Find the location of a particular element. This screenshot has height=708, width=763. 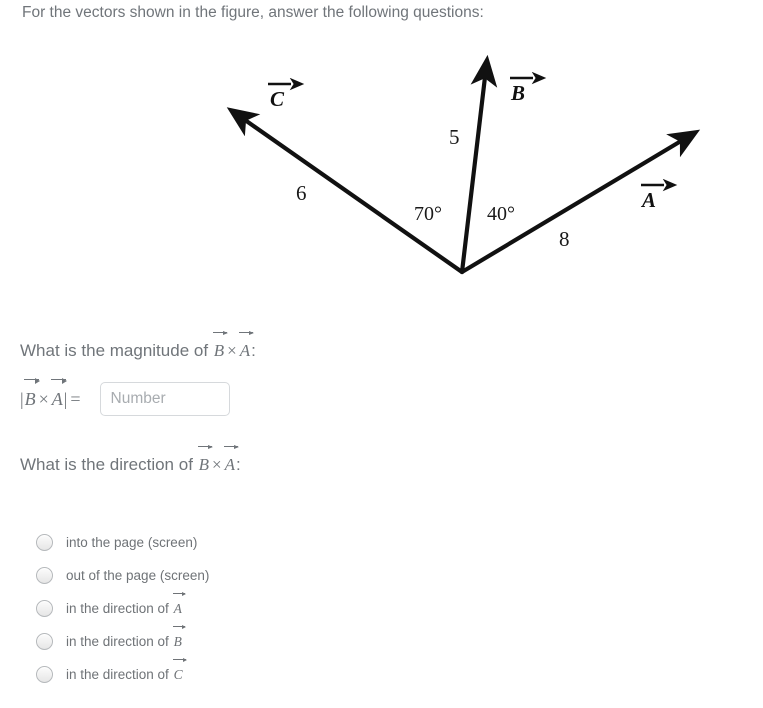

question-direction-vector-a: A is located at coordinates (231, 459).